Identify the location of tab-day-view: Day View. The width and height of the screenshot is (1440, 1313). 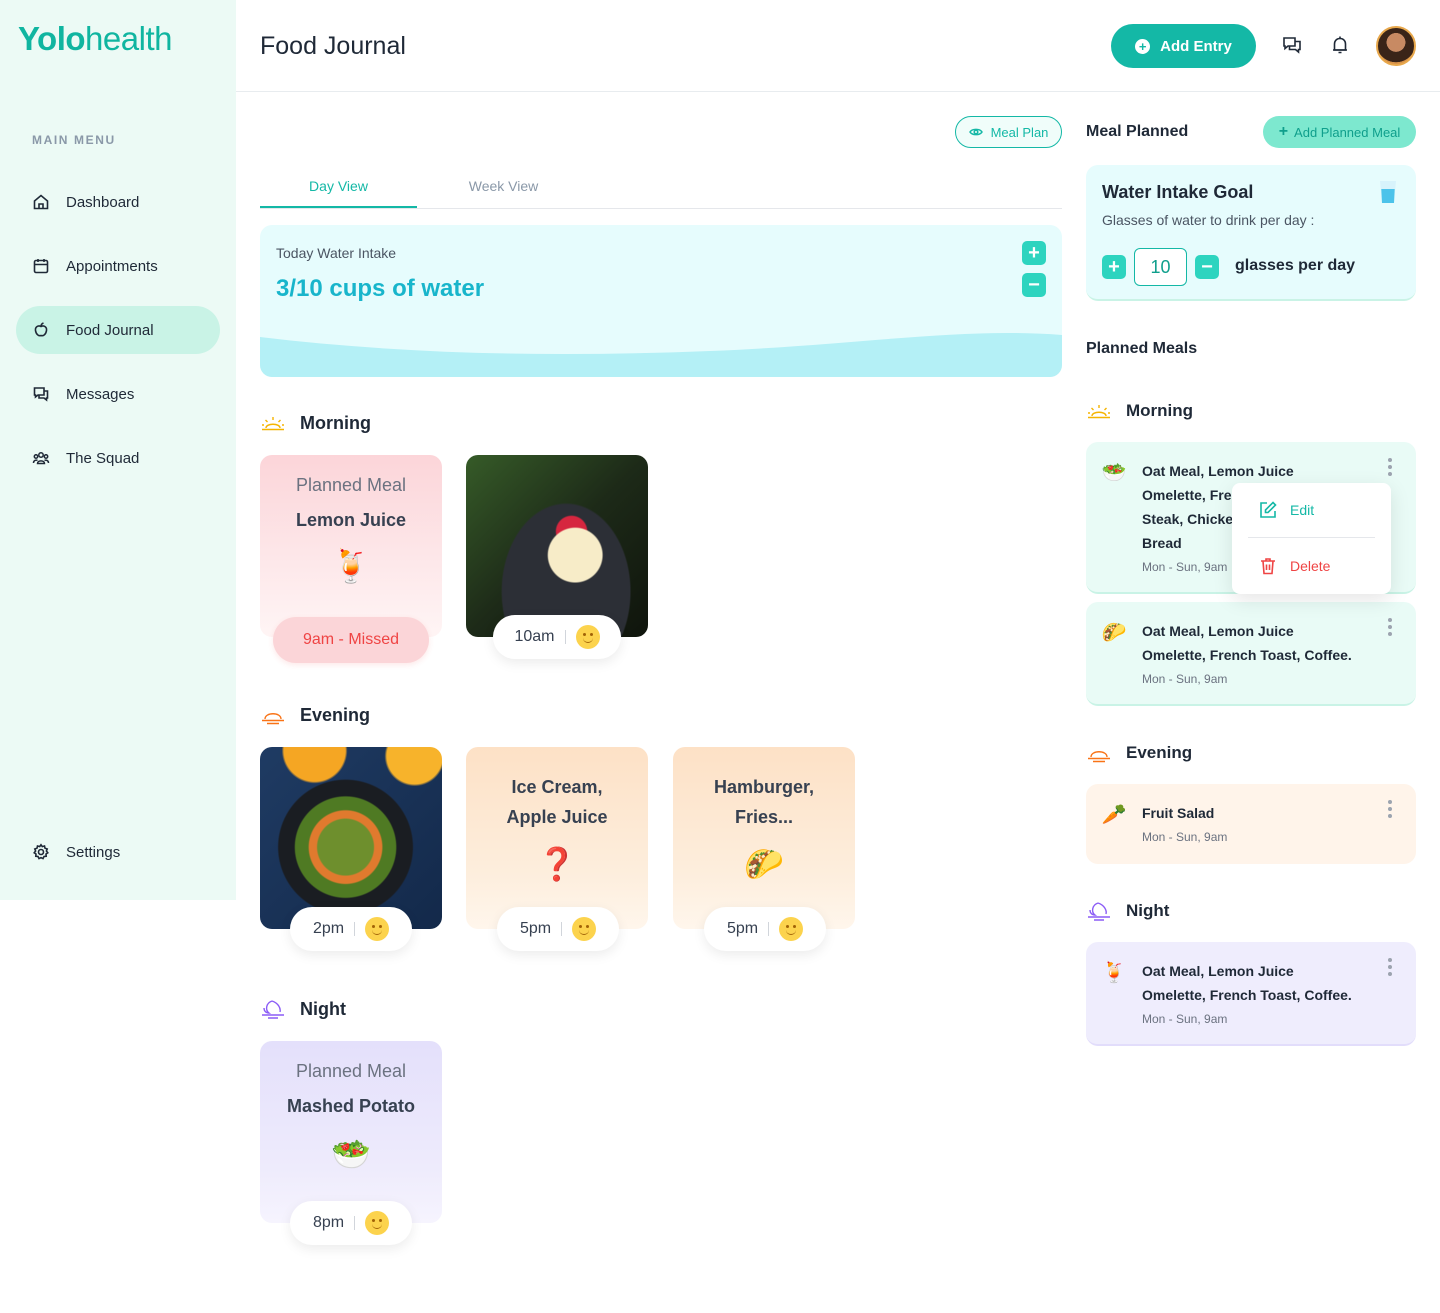
(338, 193).